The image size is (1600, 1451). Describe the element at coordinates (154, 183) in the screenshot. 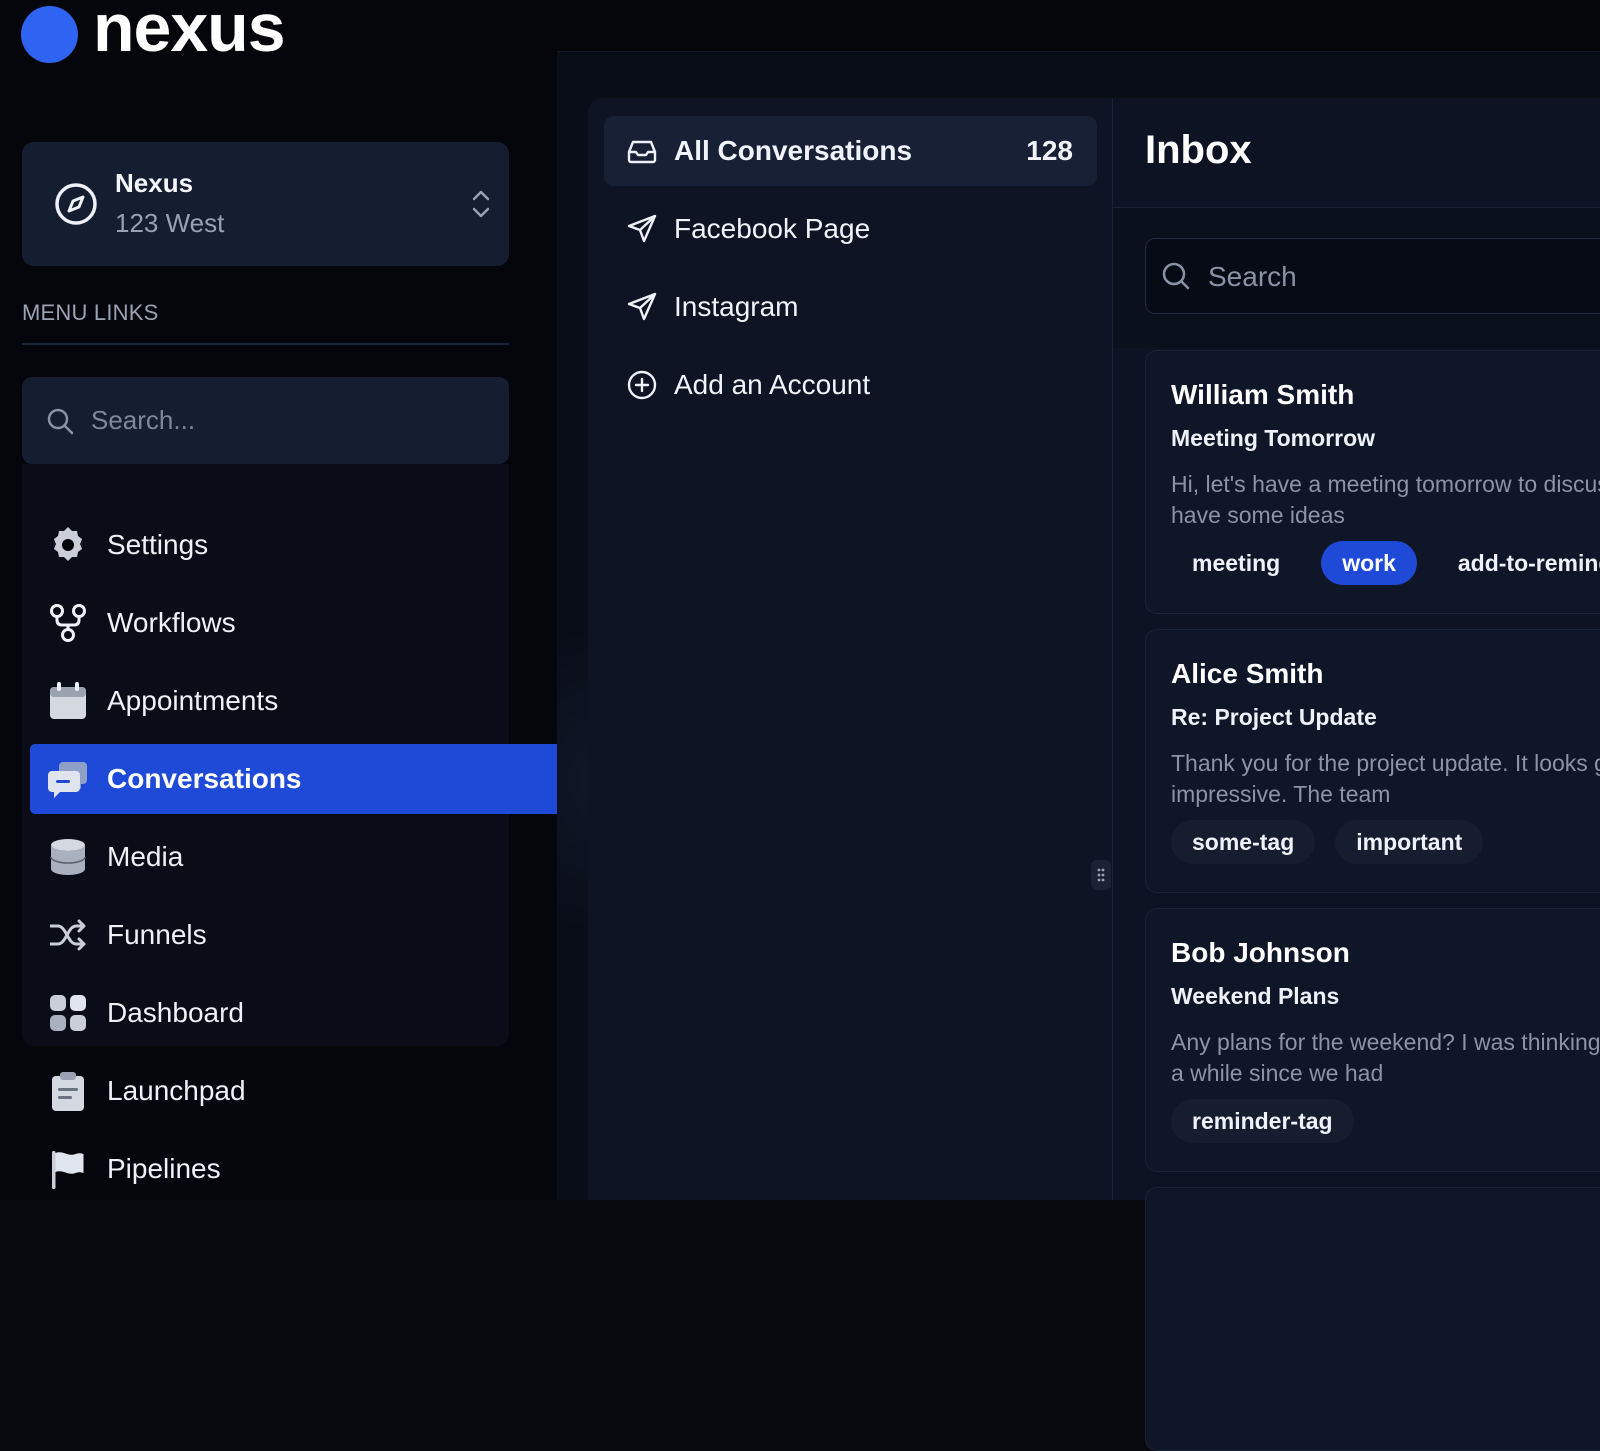

I see `account-name: Nexus` at that location.